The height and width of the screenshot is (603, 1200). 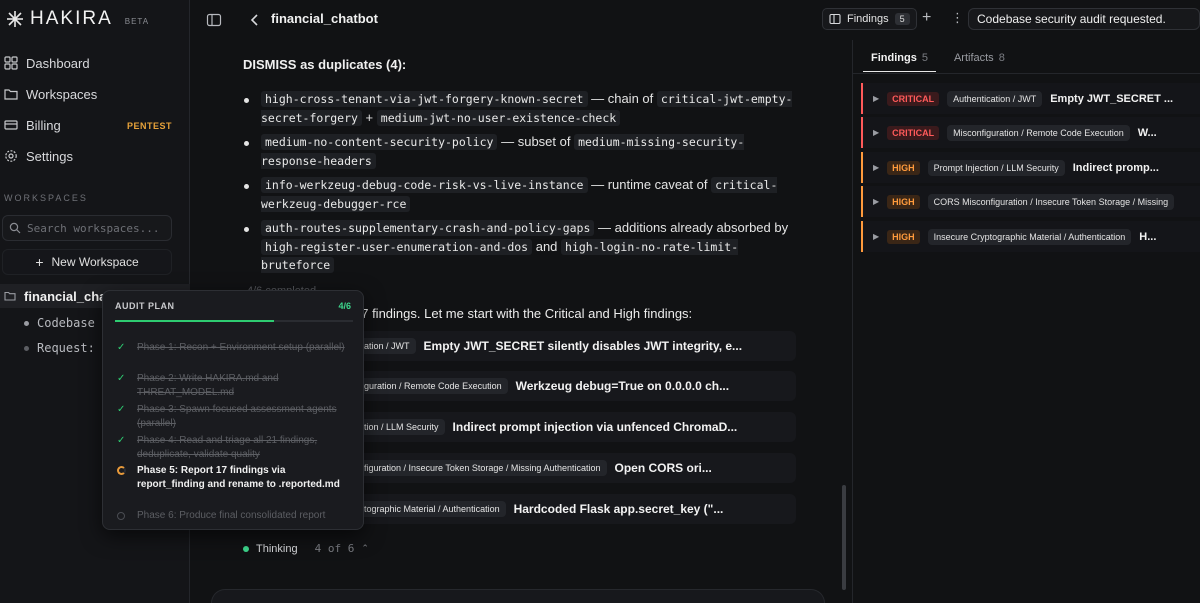 What do you see at coordinates (649, 184) in the screenshot?
I see `list-text: — runtime caveat of` at bounding box center [649, 184].